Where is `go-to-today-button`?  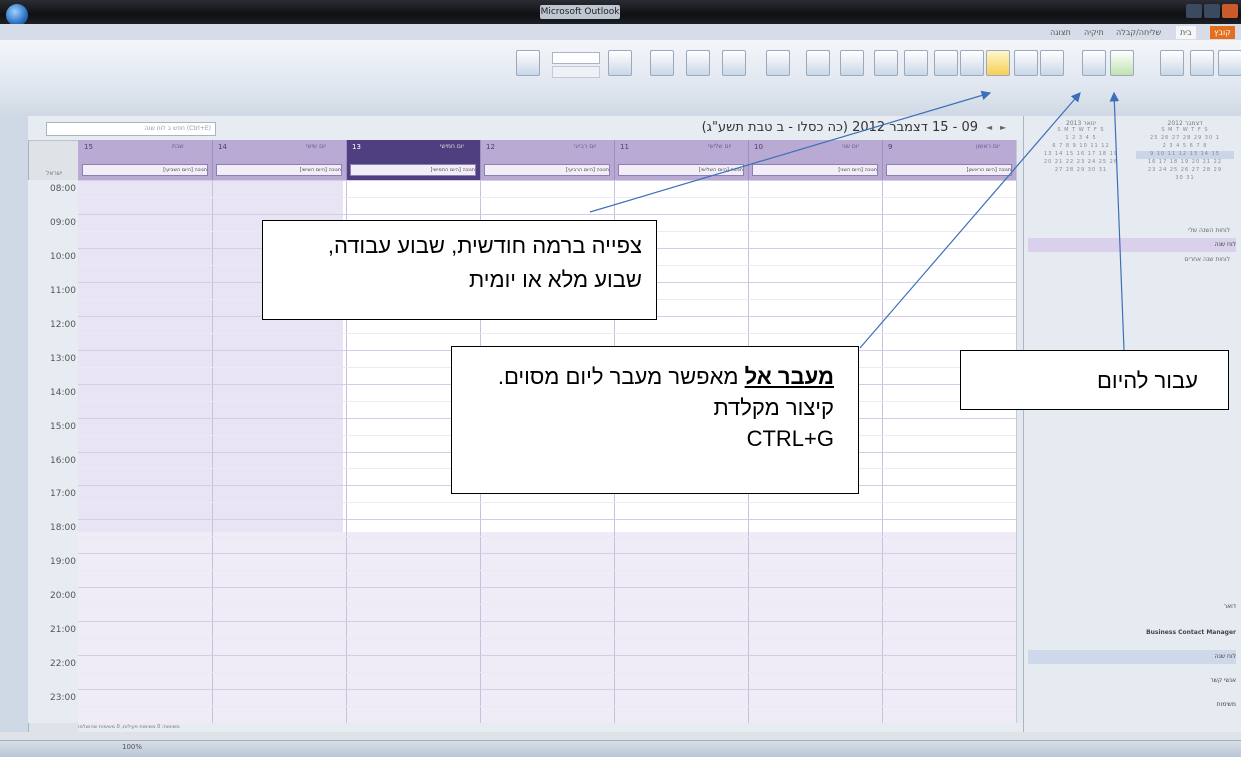 go-to-today-button is located at coordinates (1122, 63).